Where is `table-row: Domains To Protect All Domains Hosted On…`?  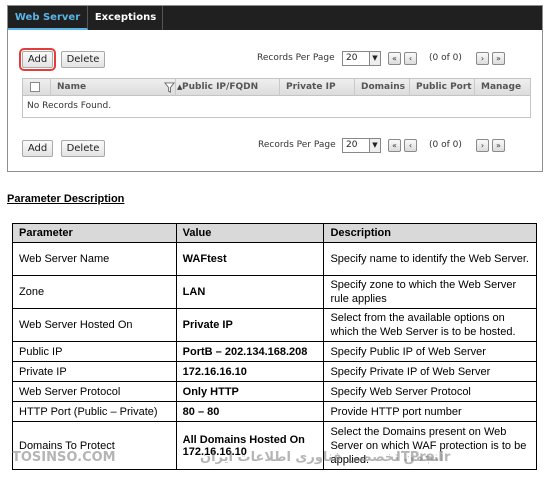 table-row: Domains To Protect All Domains Hosted On… is located at coordinates (274, 445).